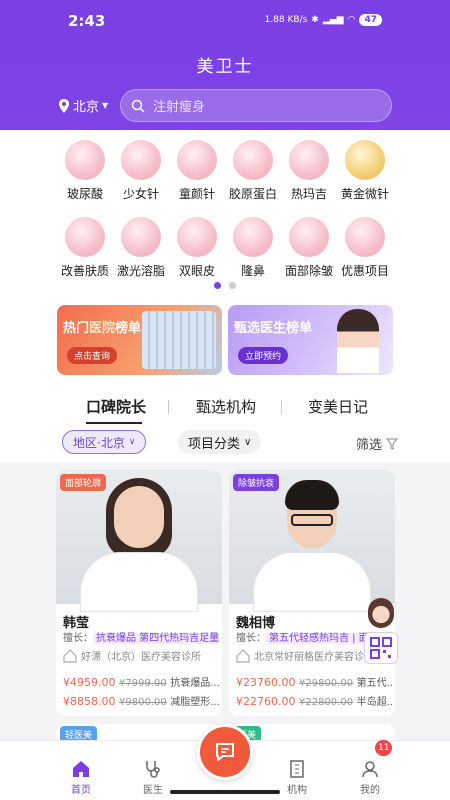 This screenshot has width=450, height=800. What do you see at coordinates (365, 248) in the screenshot?
I see `category-item: 优惠项目` at bounding box center [365, 248].